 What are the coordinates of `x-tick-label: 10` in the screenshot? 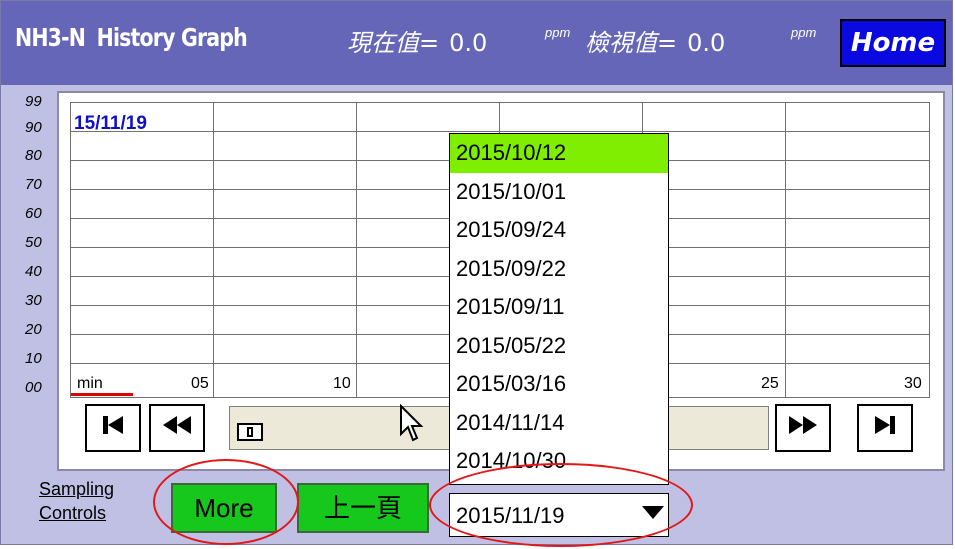 It's located at (342, 383).